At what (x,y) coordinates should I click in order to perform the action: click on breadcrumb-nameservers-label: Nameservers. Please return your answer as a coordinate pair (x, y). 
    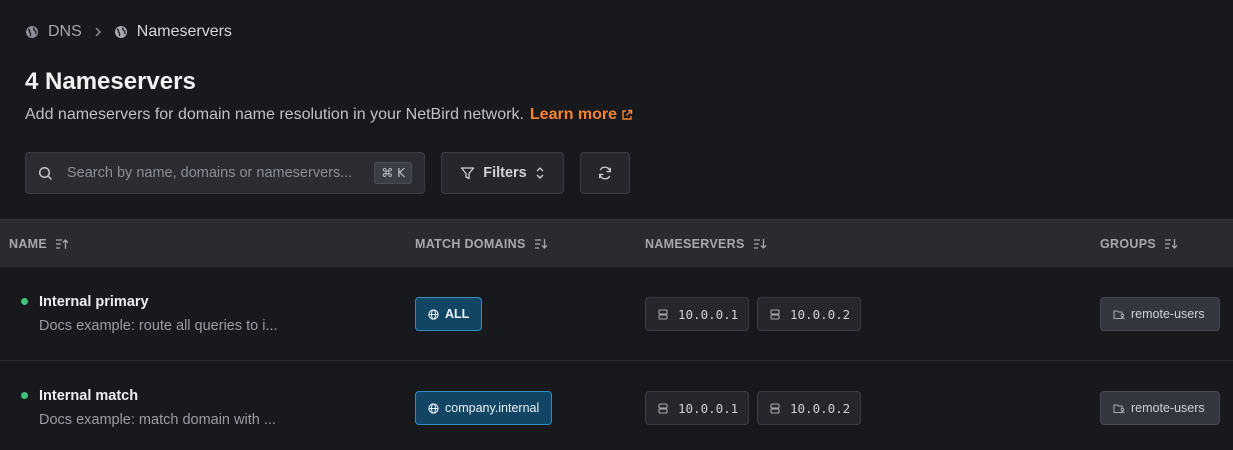
    Looking at the image, I should click on (184, 31).